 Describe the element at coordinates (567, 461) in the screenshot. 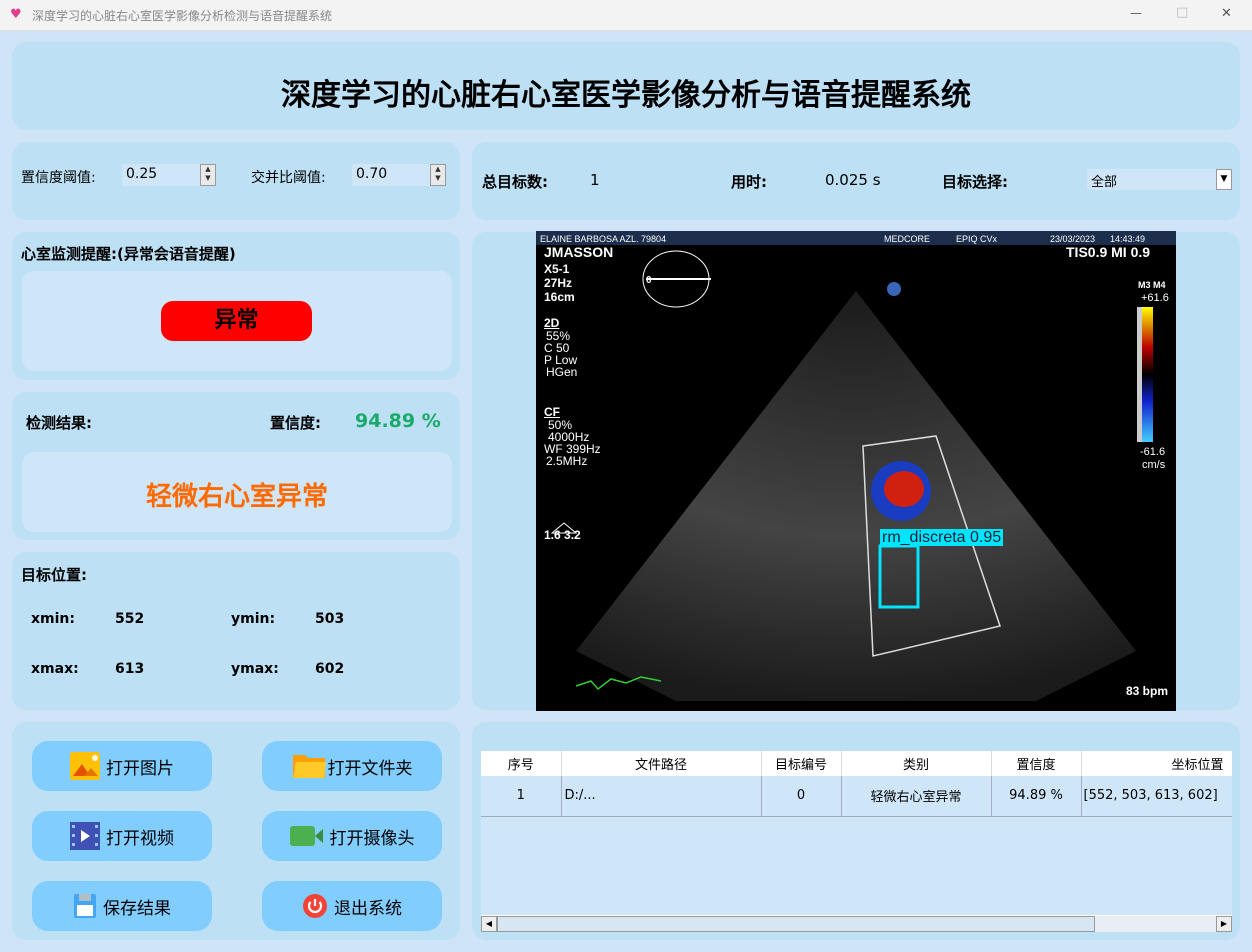

I see `param-cf-freq: 2.5MHz` at that location.